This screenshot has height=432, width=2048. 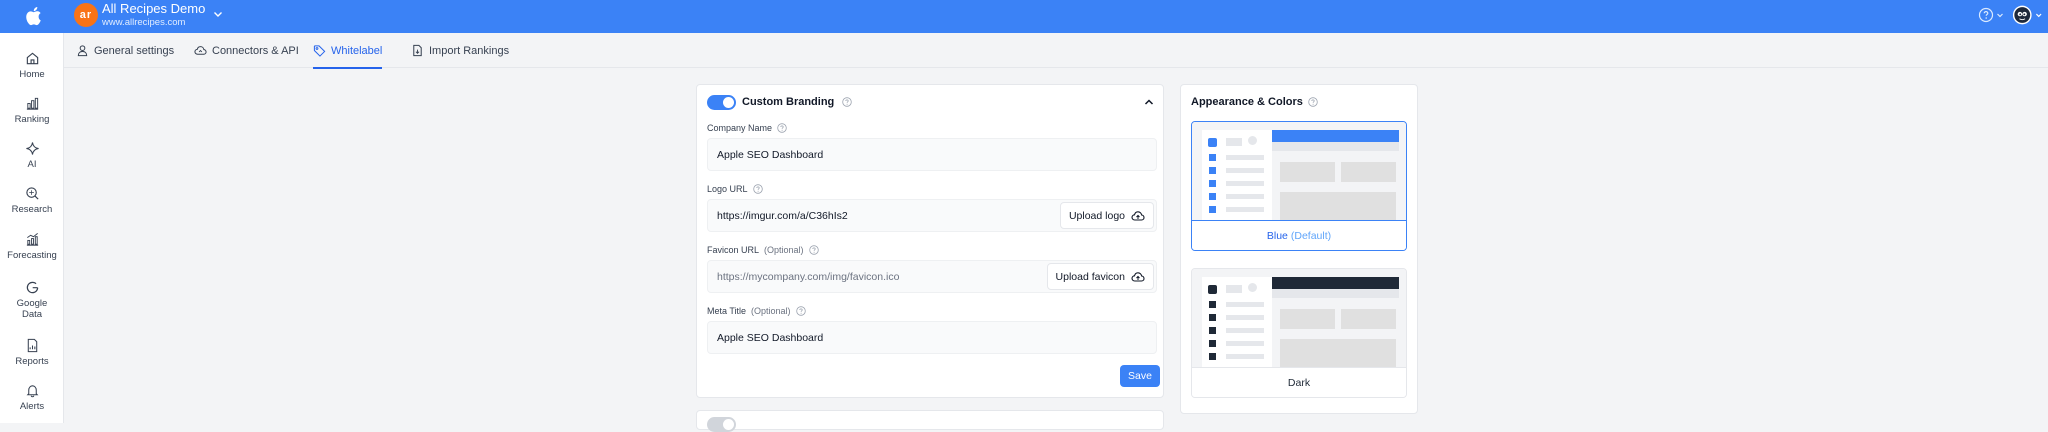 I want to click on help-icon, so click(x=1986, y=15).